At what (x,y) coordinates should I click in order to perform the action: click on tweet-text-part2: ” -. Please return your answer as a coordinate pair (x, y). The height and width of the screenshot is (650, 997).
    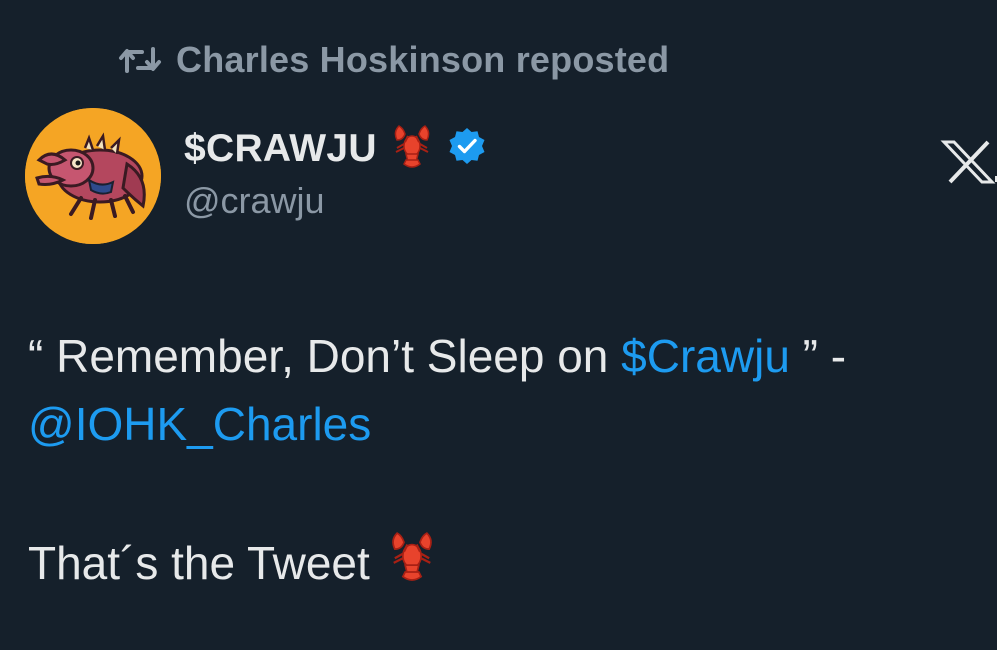
    Looking at the image, I should click on (818, 356).